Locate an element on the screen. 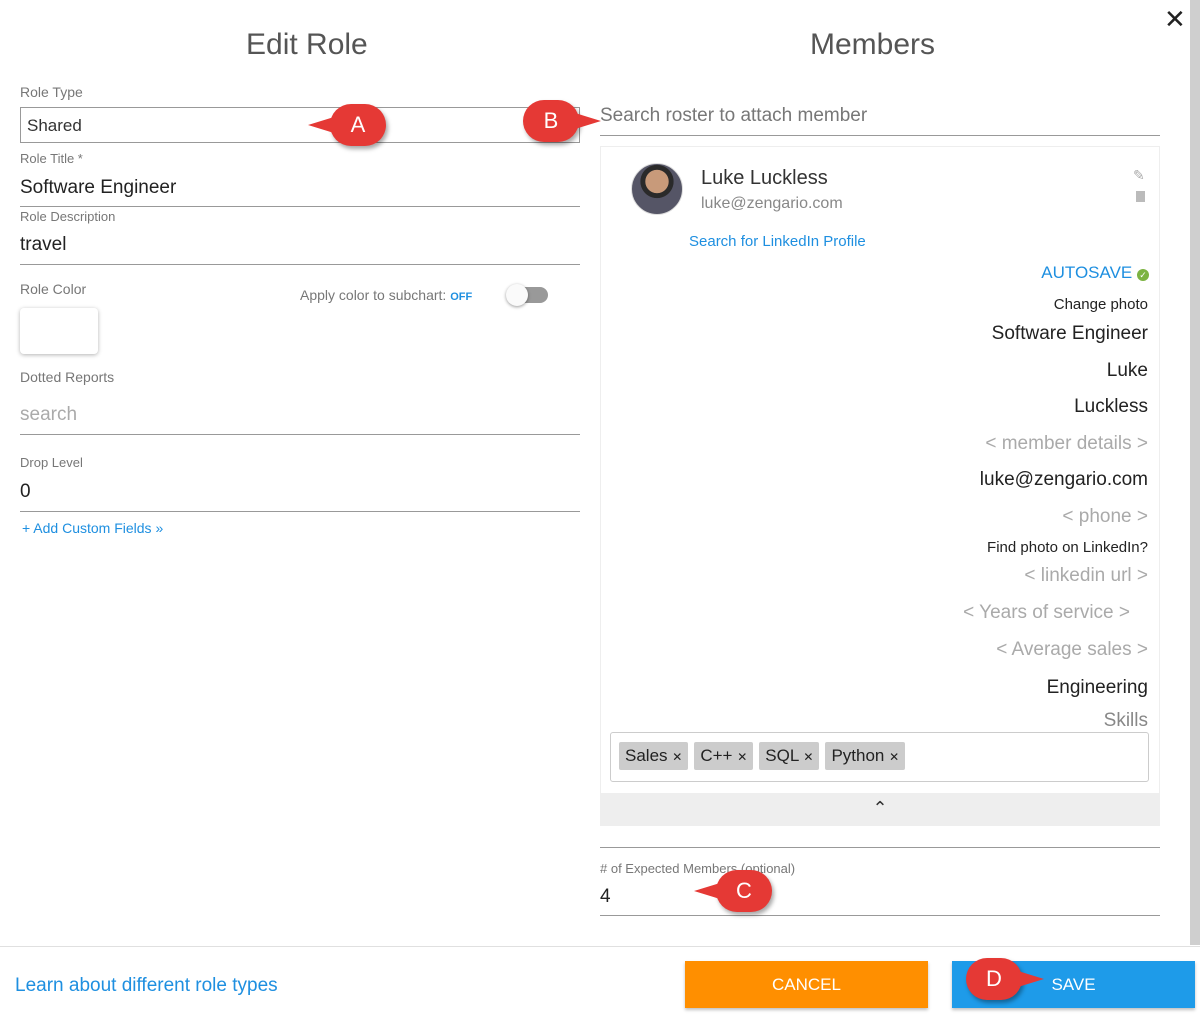 The image size is (1200, 1016). skill-label: SQL is located at coordinates (782, 755).